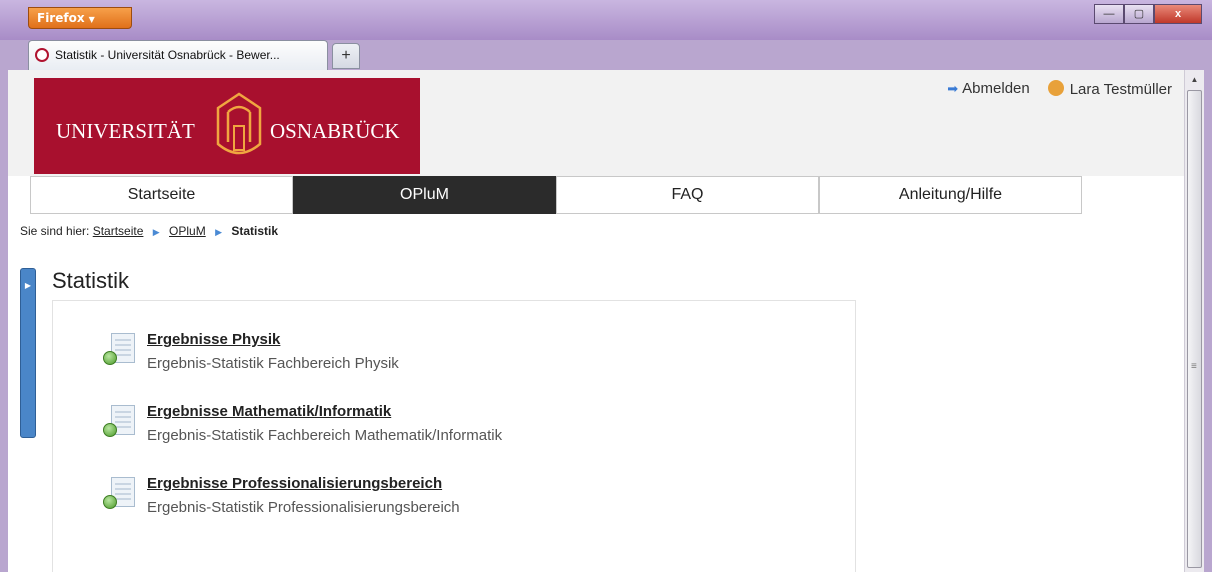 This screenshot has width=1212, height=572. I want to click on breadcrumb-prefix: Sie sind hier:, so click(55, 231).